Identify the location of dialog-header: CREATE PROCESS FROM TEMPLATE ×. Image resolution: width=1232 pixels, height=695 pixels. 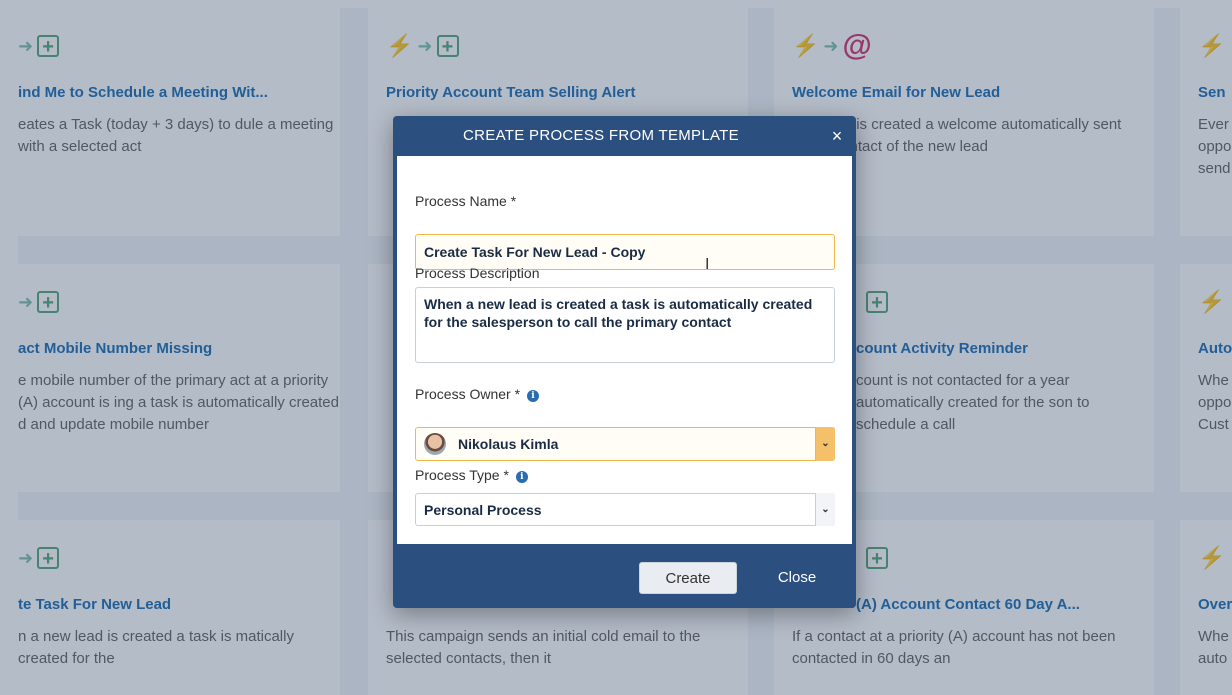
(624, 136).